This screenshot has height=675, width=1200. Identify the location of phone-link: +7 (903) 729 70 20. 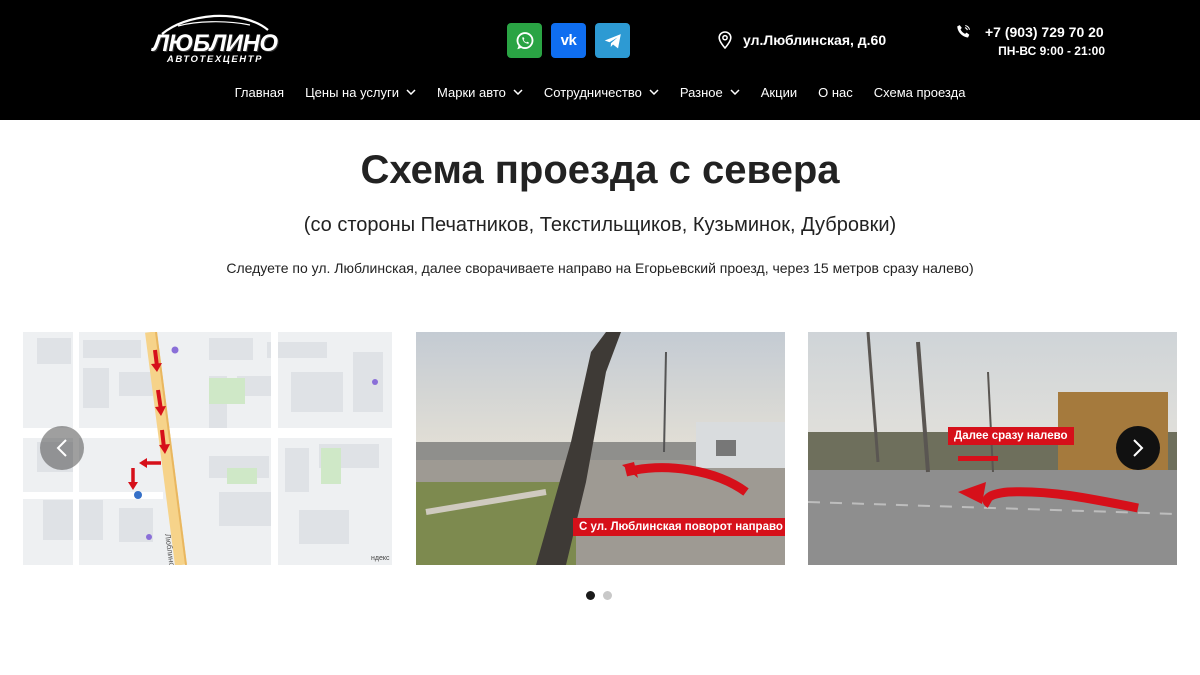
(1031, 31).